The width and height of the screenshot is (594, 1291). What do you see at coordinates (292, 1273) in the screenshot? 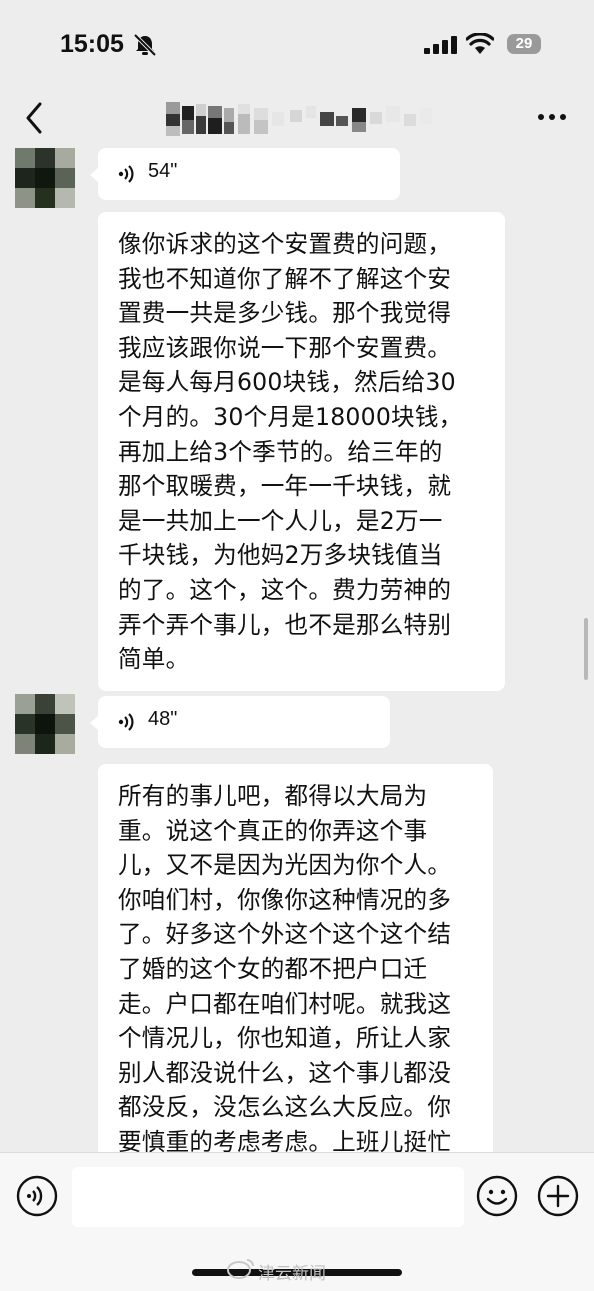
I see `watermark: 津云新闻` at bounding box center [292, 1273].